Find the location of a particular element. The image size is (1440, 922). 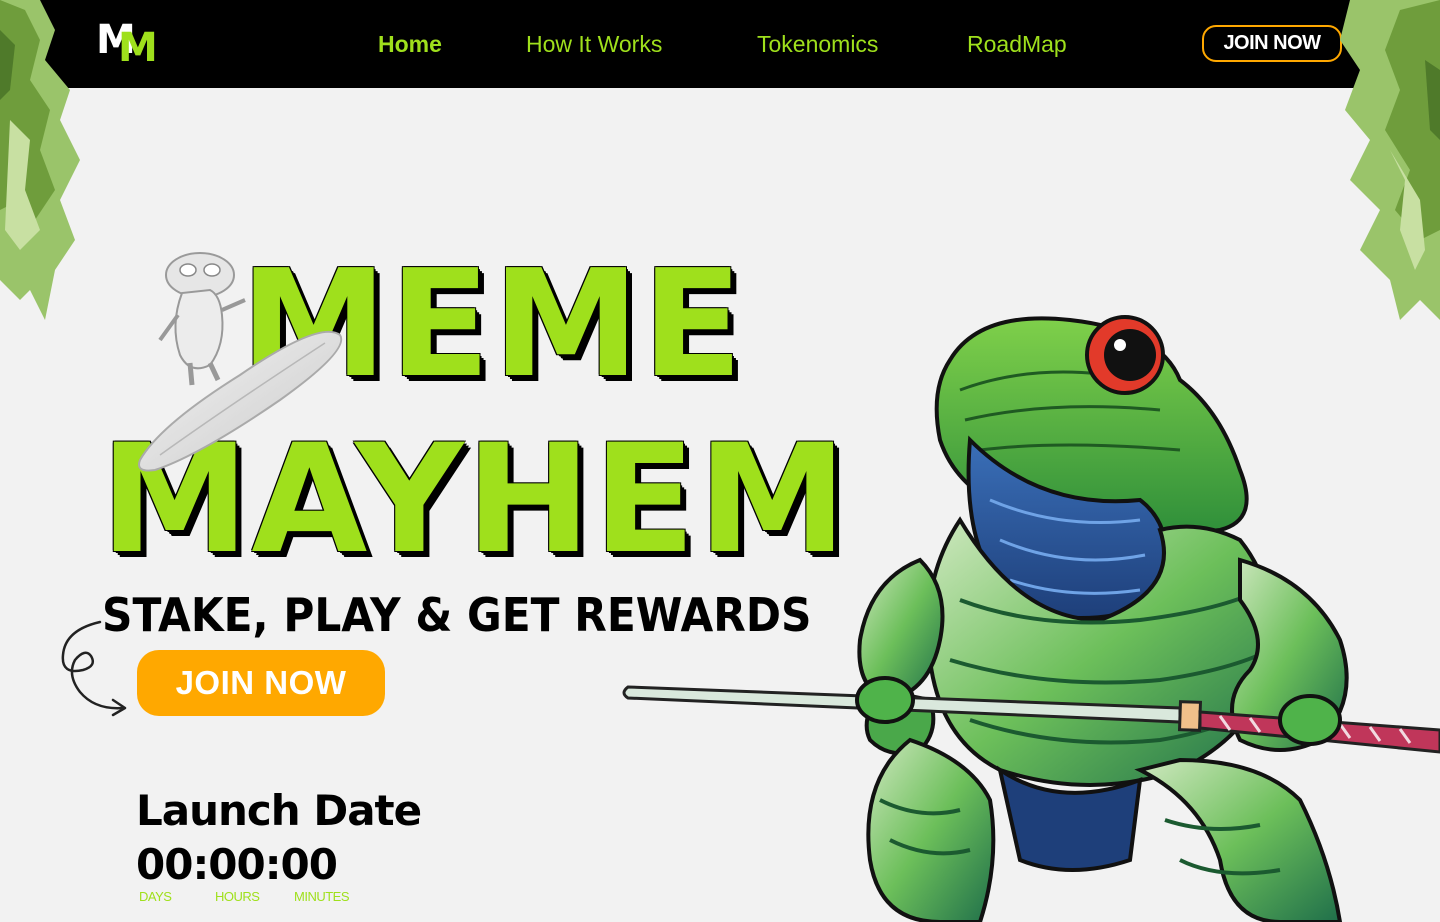

nav-link-home: Home is located at coordinates (410, 44).